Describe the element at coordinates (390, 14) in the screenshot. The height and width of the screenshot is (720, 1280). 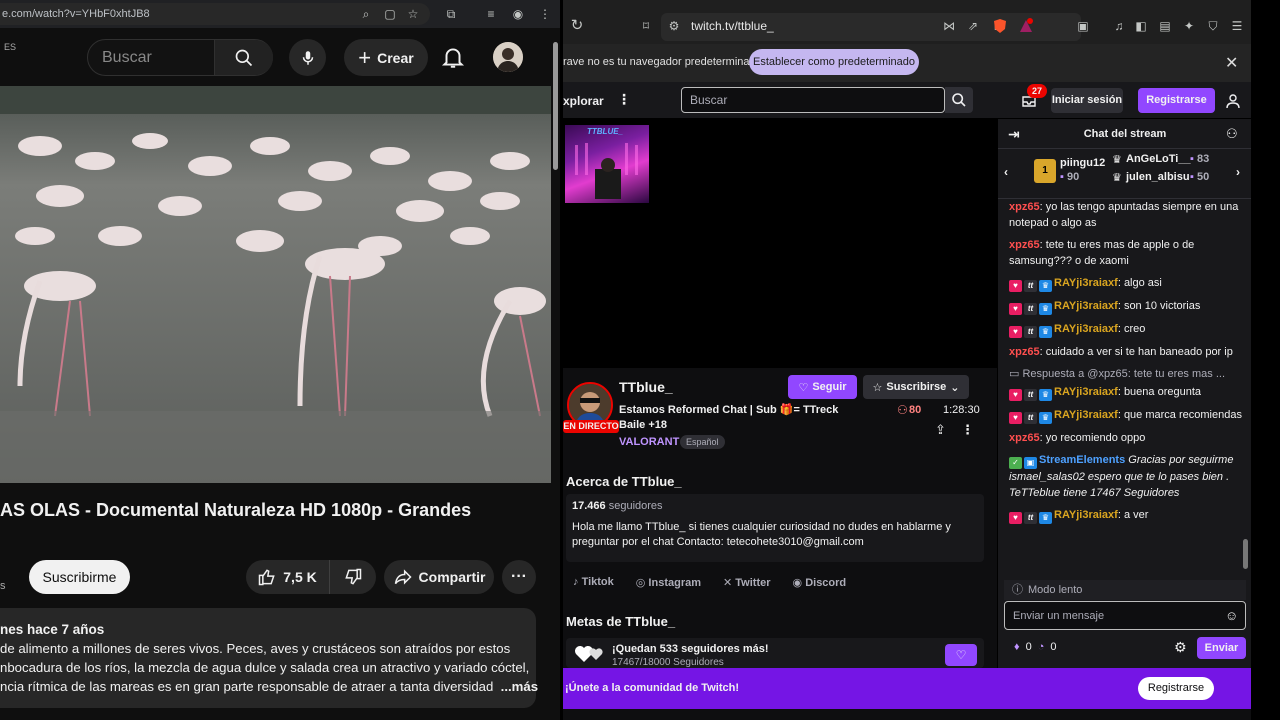
I see `cast-icon: ▢` at that location.